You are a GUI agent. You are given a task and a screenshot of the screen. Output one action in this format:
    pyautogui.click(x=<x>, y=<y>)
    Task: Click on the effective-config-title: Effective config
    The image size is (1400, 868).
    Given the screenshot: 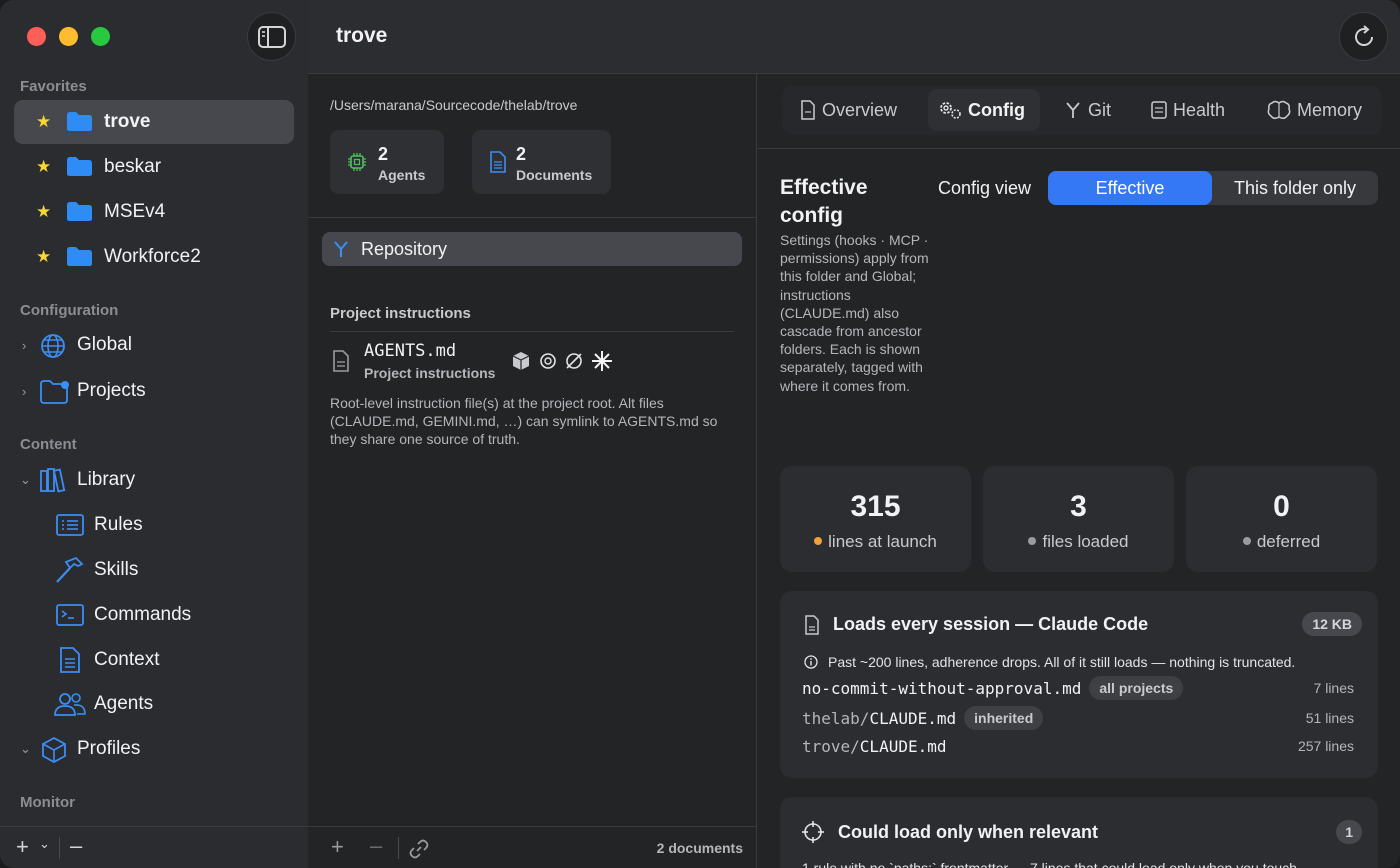 What is the action you would take?
    pyautogui.click(x=824, y=201)
    